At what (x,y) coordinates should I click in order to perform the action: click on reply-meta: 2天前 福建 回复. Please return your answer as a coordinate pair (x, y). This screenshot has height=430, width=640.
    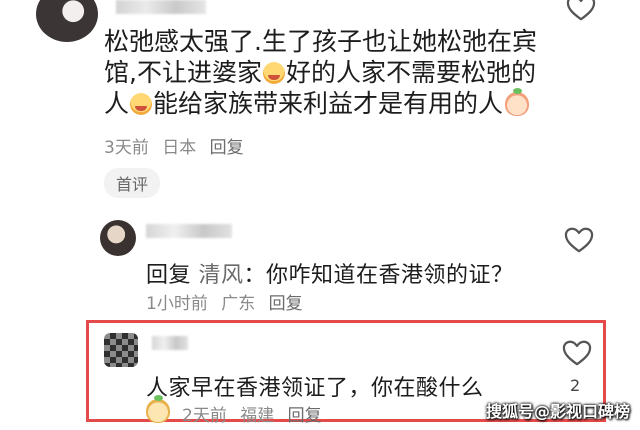
    Looking at the image, I should click on (256, 413).